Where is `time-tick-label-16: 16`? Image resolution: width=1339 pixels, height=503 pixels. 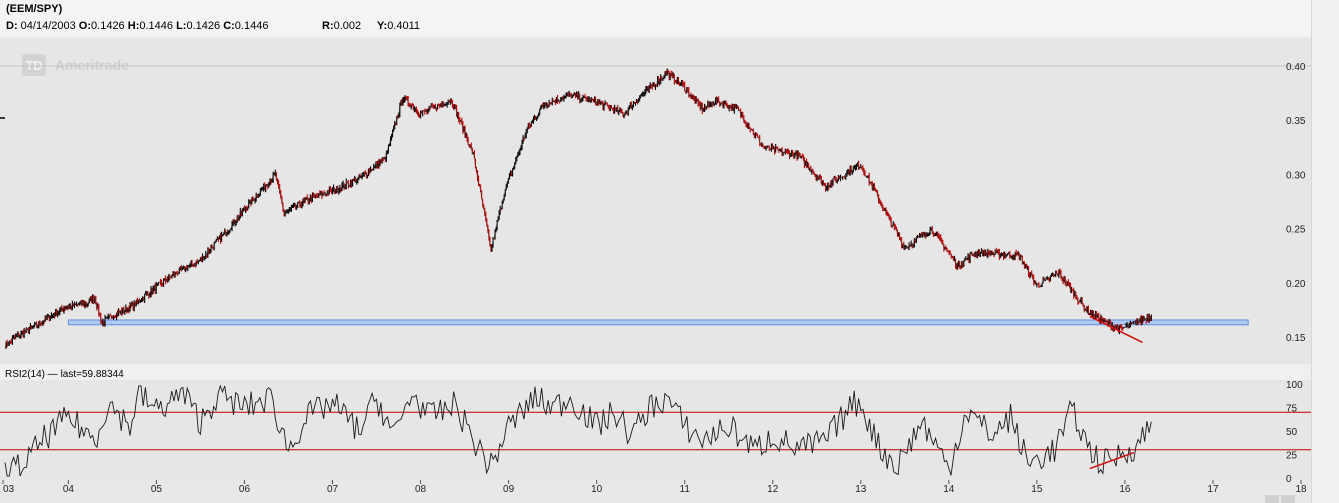
time-tick-label-16: 16 is located at coordinates (1125, 489).